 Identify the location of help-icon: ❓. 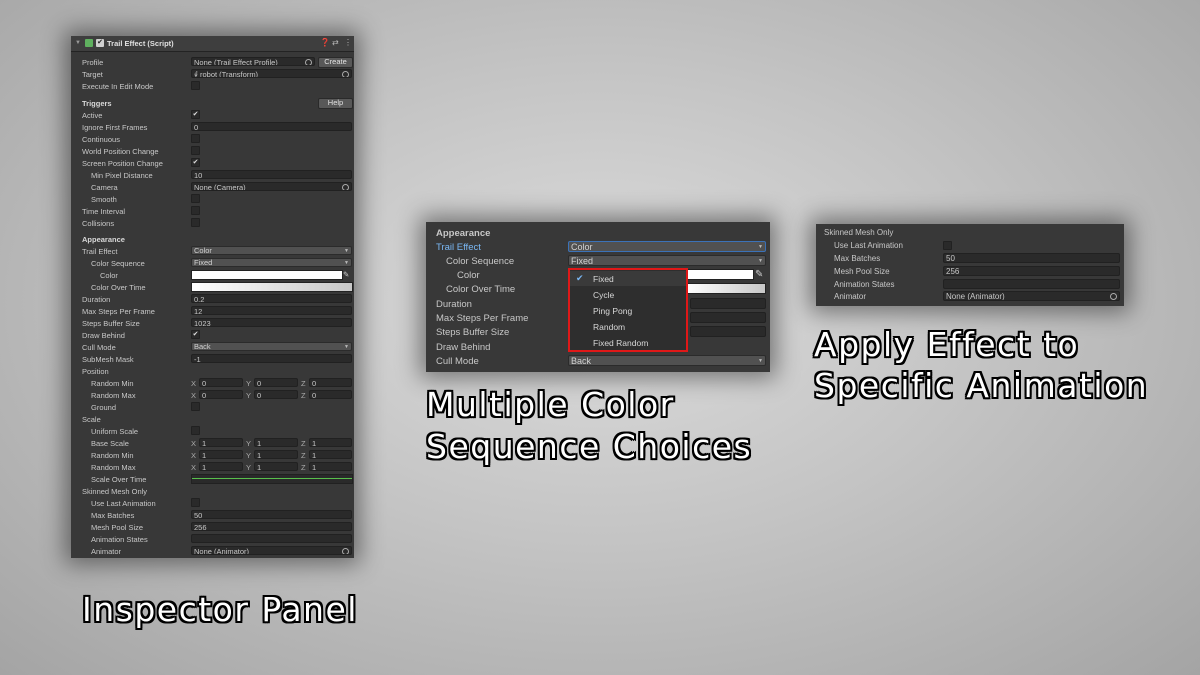
(325, 42).